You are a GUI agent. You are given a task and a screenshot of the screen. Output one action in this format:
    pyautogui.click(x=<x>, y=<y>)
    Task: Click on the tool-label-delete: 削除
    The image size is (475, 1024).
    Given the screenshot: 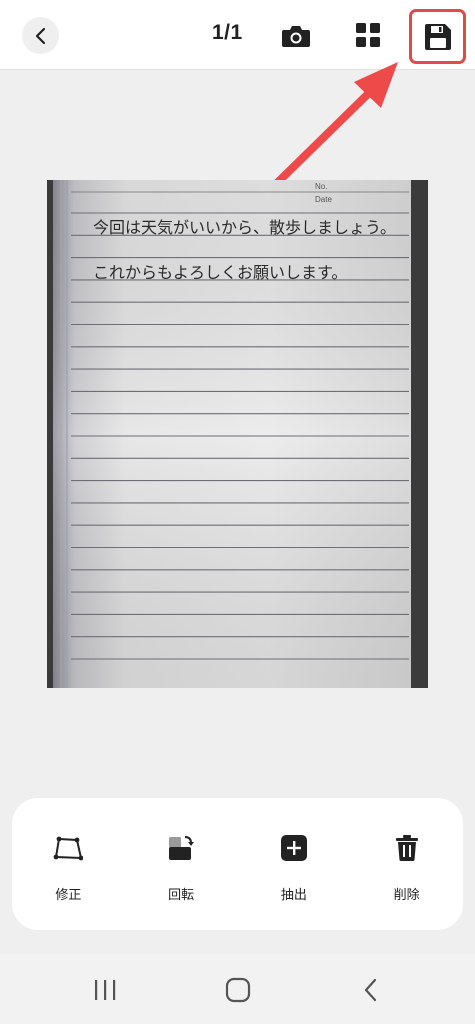 What is the action you would take?
    pyautogui.click(x=406, y=895)
    